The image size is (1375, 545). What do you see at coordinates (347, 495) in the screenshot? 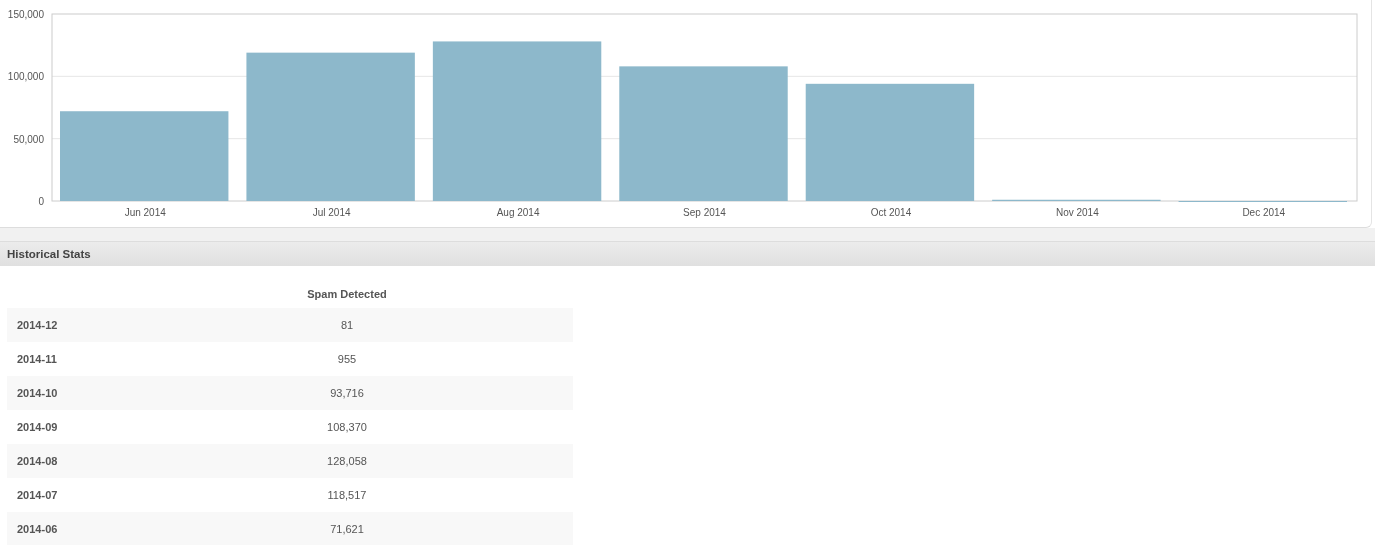
I see `count-cell: 118,517` at bounding box center [347, 495].